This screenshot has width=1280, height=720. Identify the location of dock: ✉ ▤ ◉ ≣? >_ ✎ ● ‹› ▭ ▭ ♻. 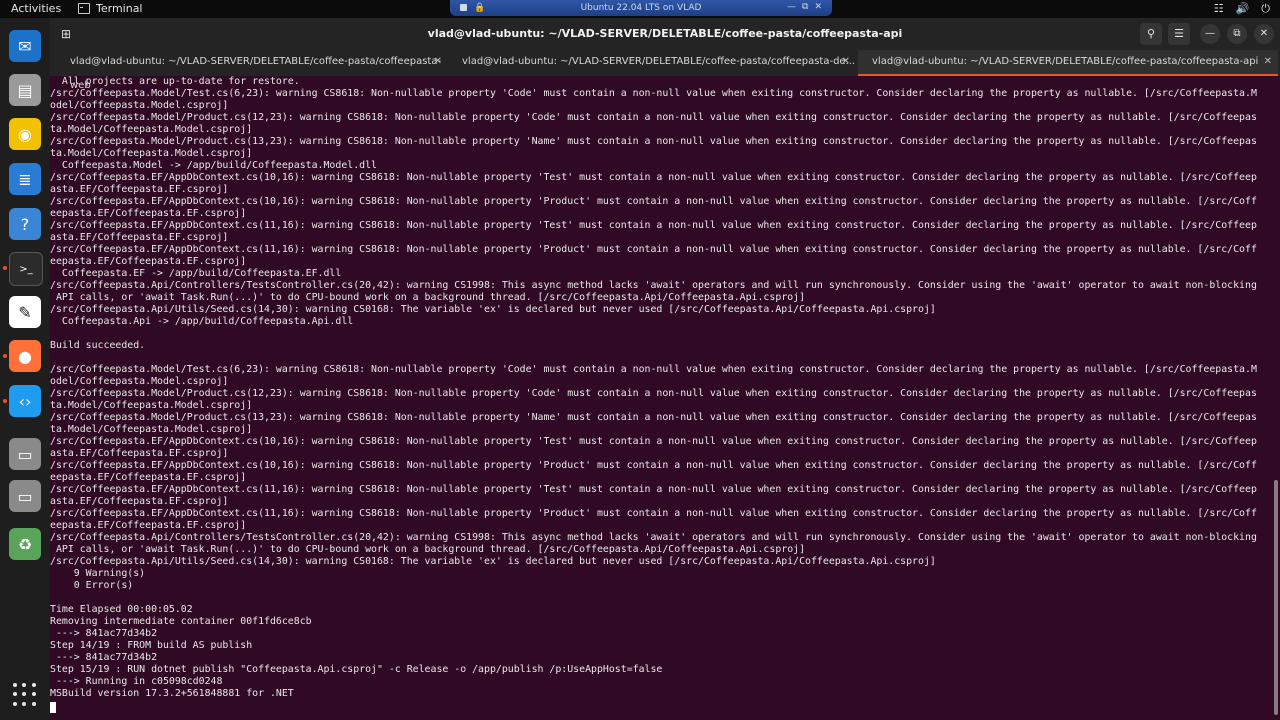
(25, 369).